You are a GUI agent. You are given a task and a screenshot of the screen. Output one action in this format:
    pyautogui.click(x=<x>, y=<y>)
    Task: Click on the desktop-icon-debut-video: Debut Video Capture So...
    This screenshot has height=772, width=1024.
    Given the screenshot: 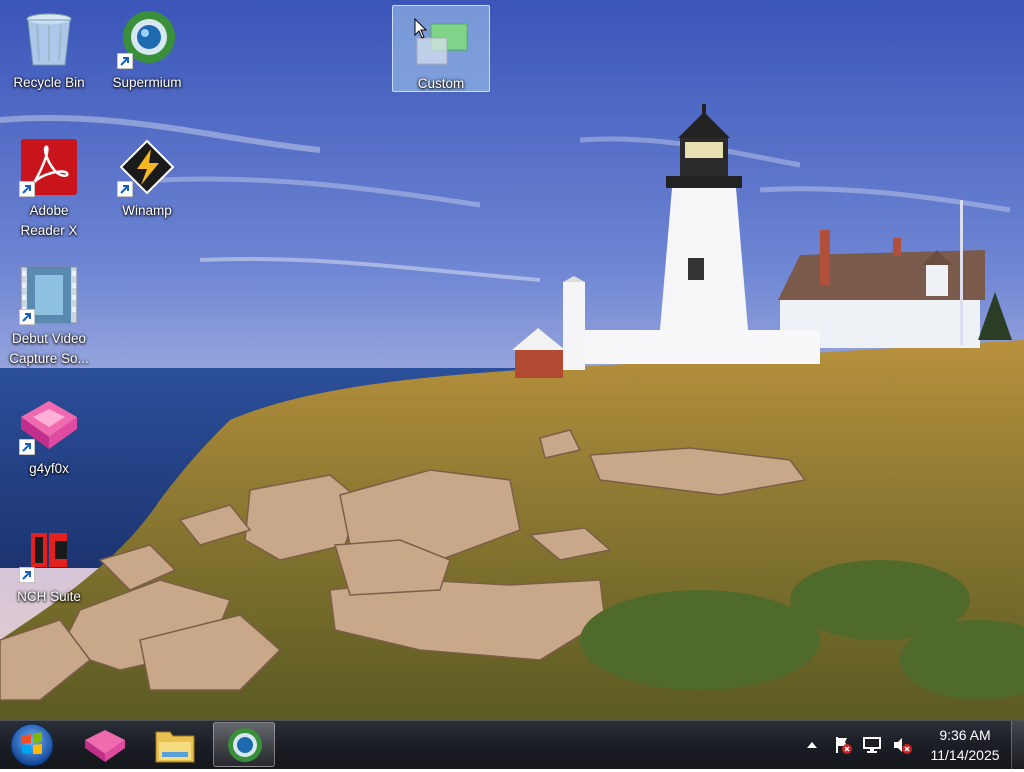 What is the action you would take?
    pyautogui.click(x=49, y=315)
    